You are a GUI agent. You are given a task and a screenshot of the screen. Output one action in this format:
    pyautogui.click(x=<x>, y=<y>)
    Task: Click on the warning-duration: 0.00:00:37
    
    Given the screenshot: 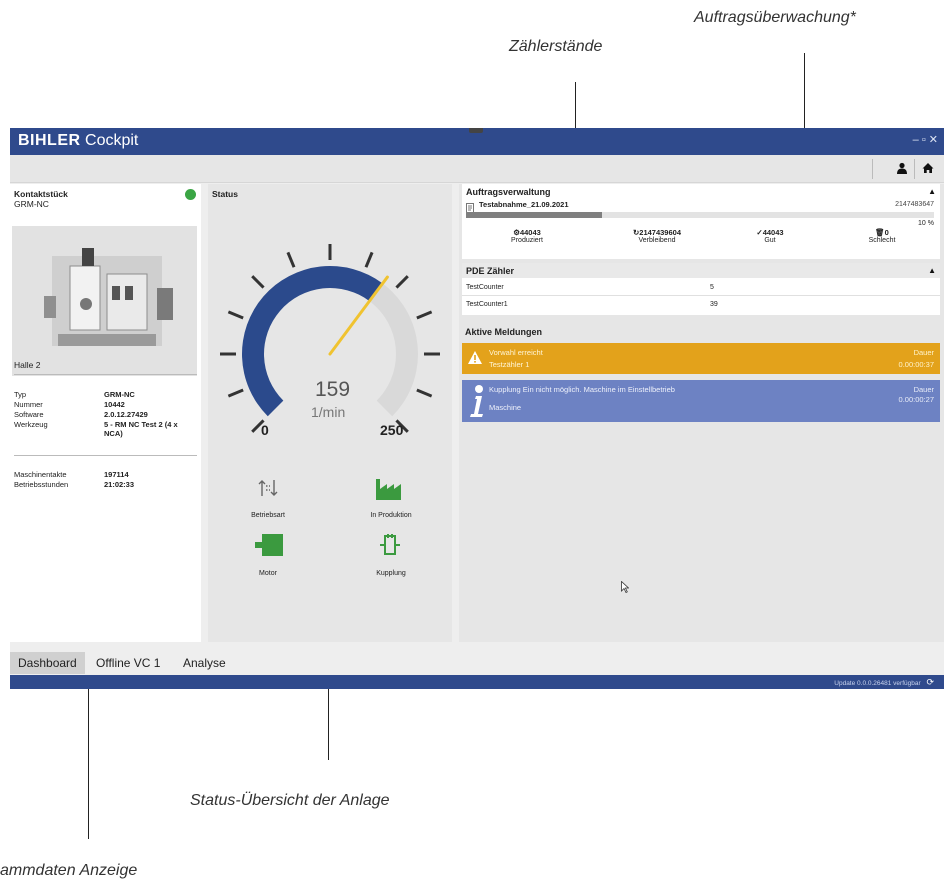 What is the action you would take?
    pyautogui.click(x=916, y=364)
    